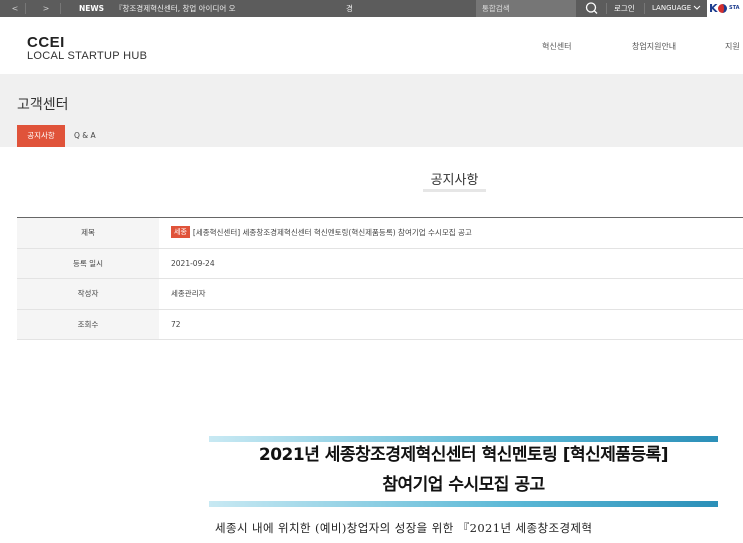  Describe the element at coordinates (526, 8) in the screenshot. I see `search-input: 통합검색` at that location.